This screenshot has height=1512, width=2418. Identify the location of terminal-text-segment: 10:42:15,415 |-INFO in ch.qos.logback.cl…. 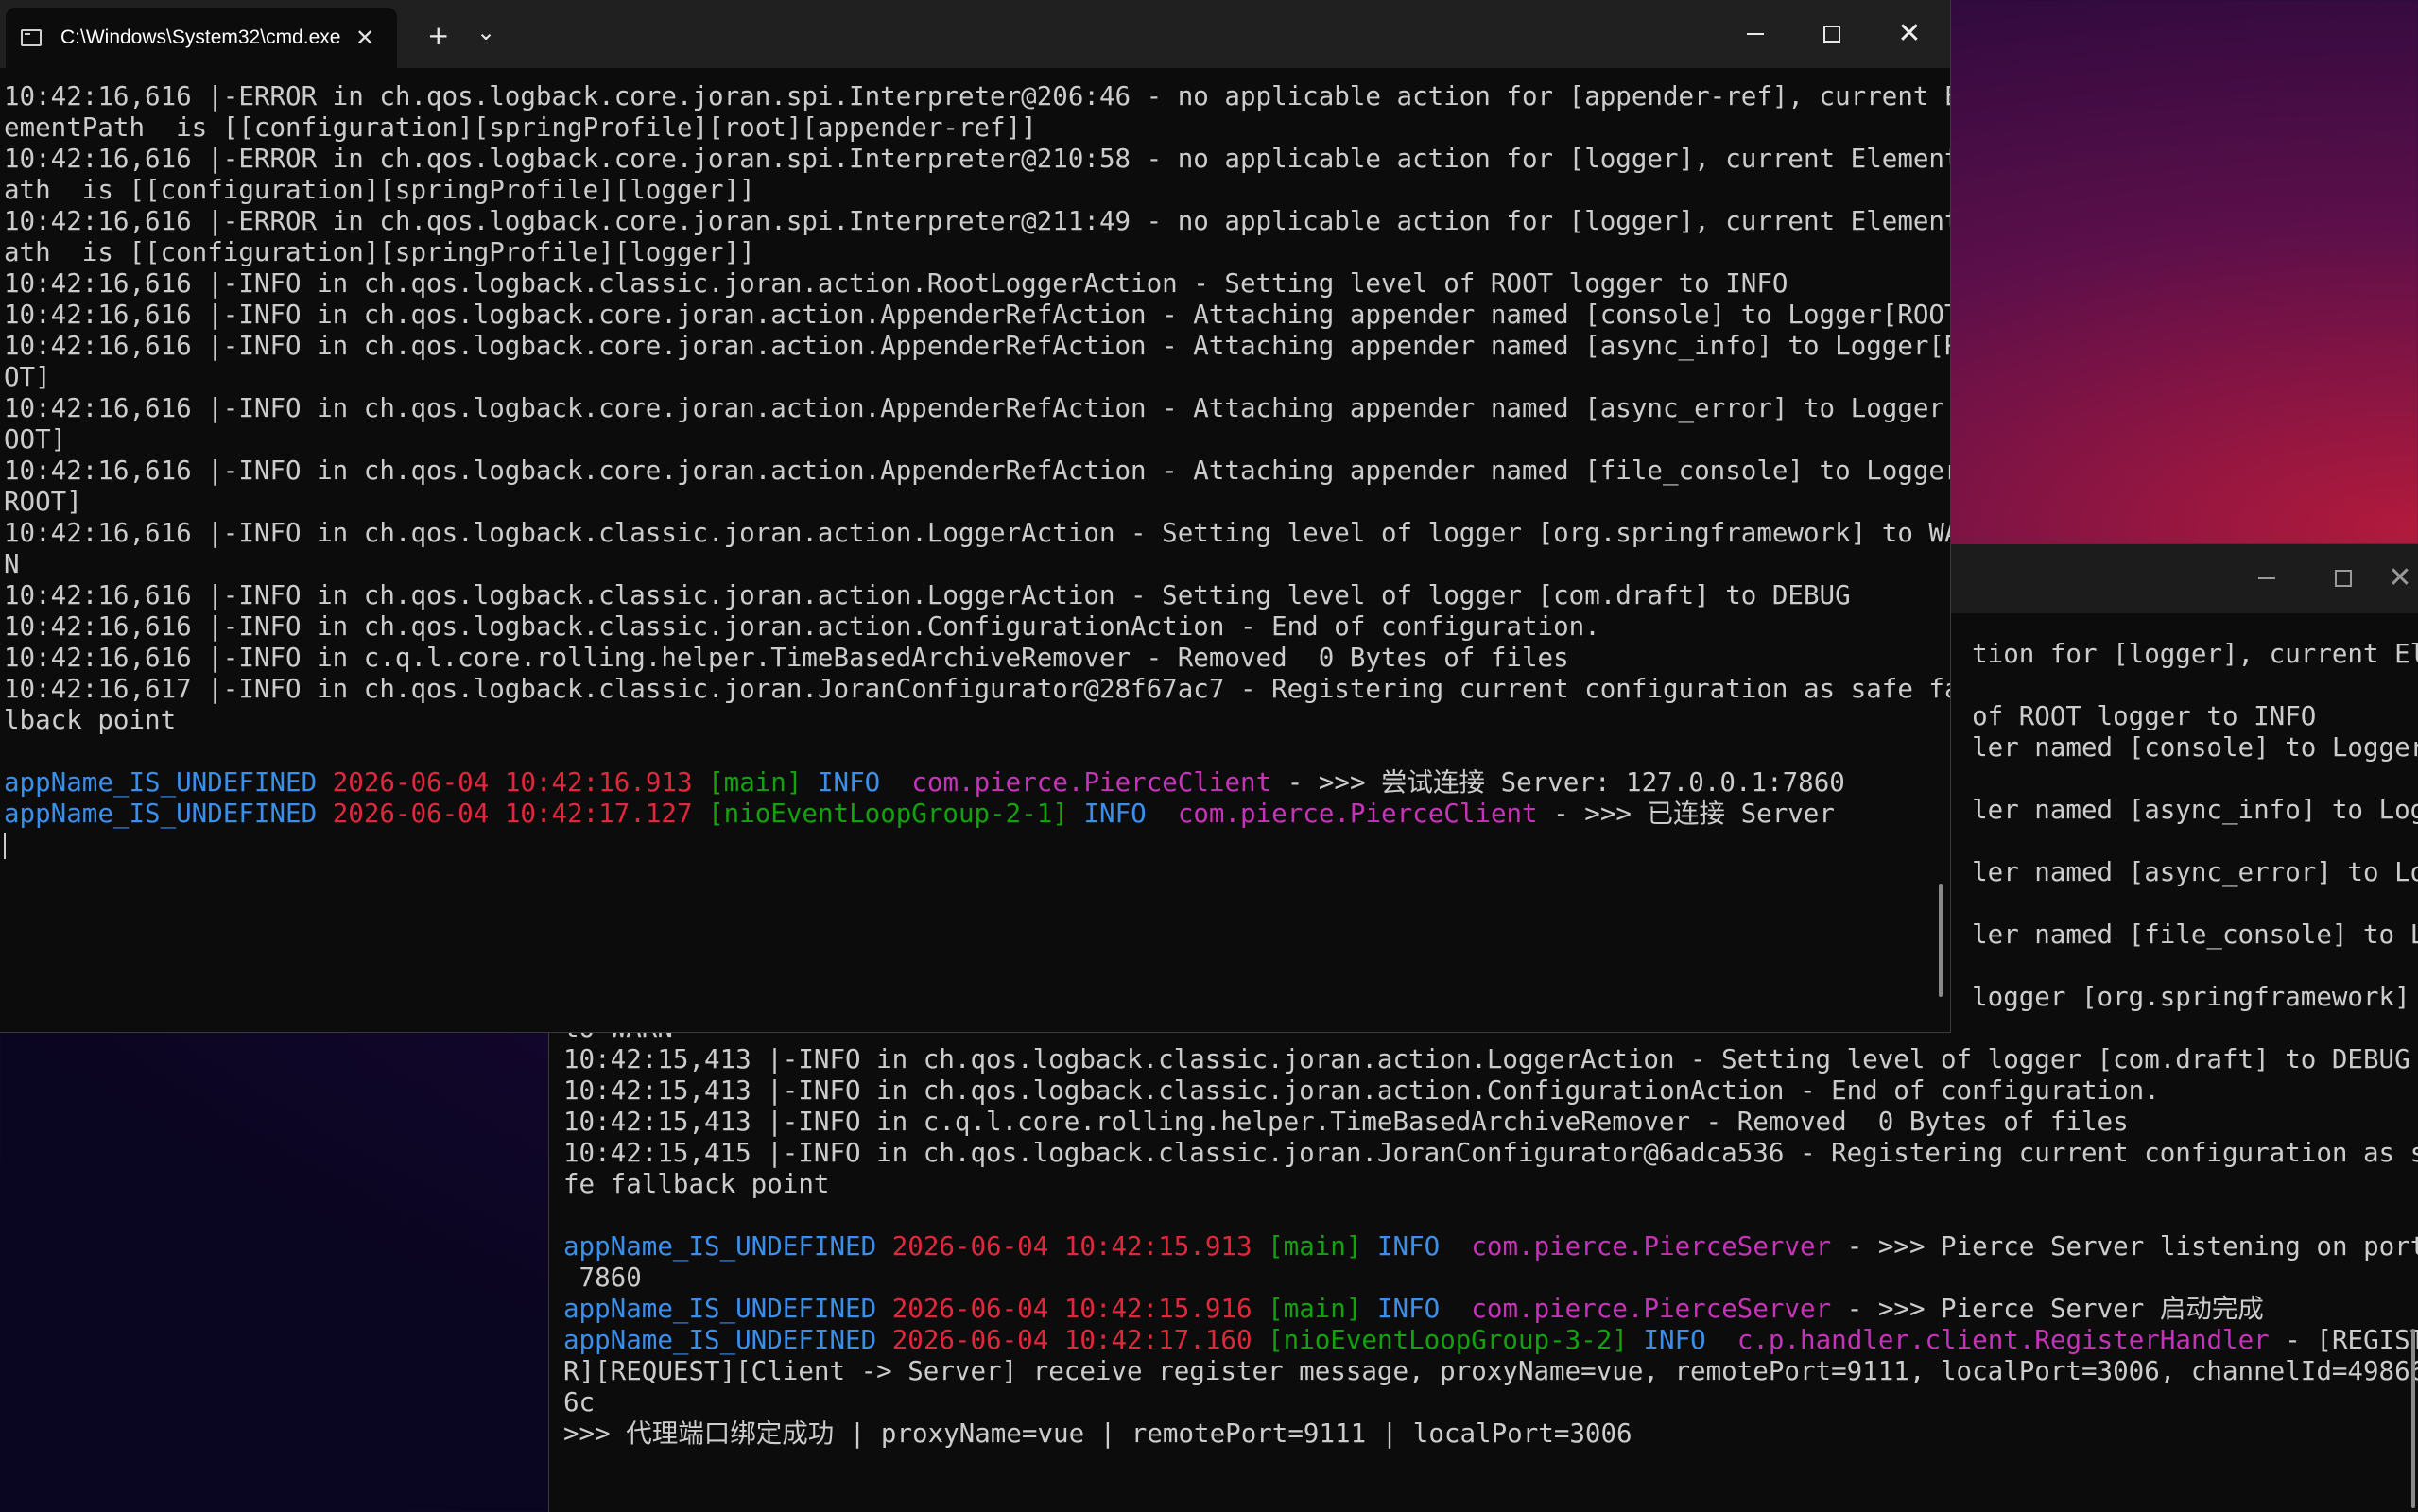
(1491, 1153).